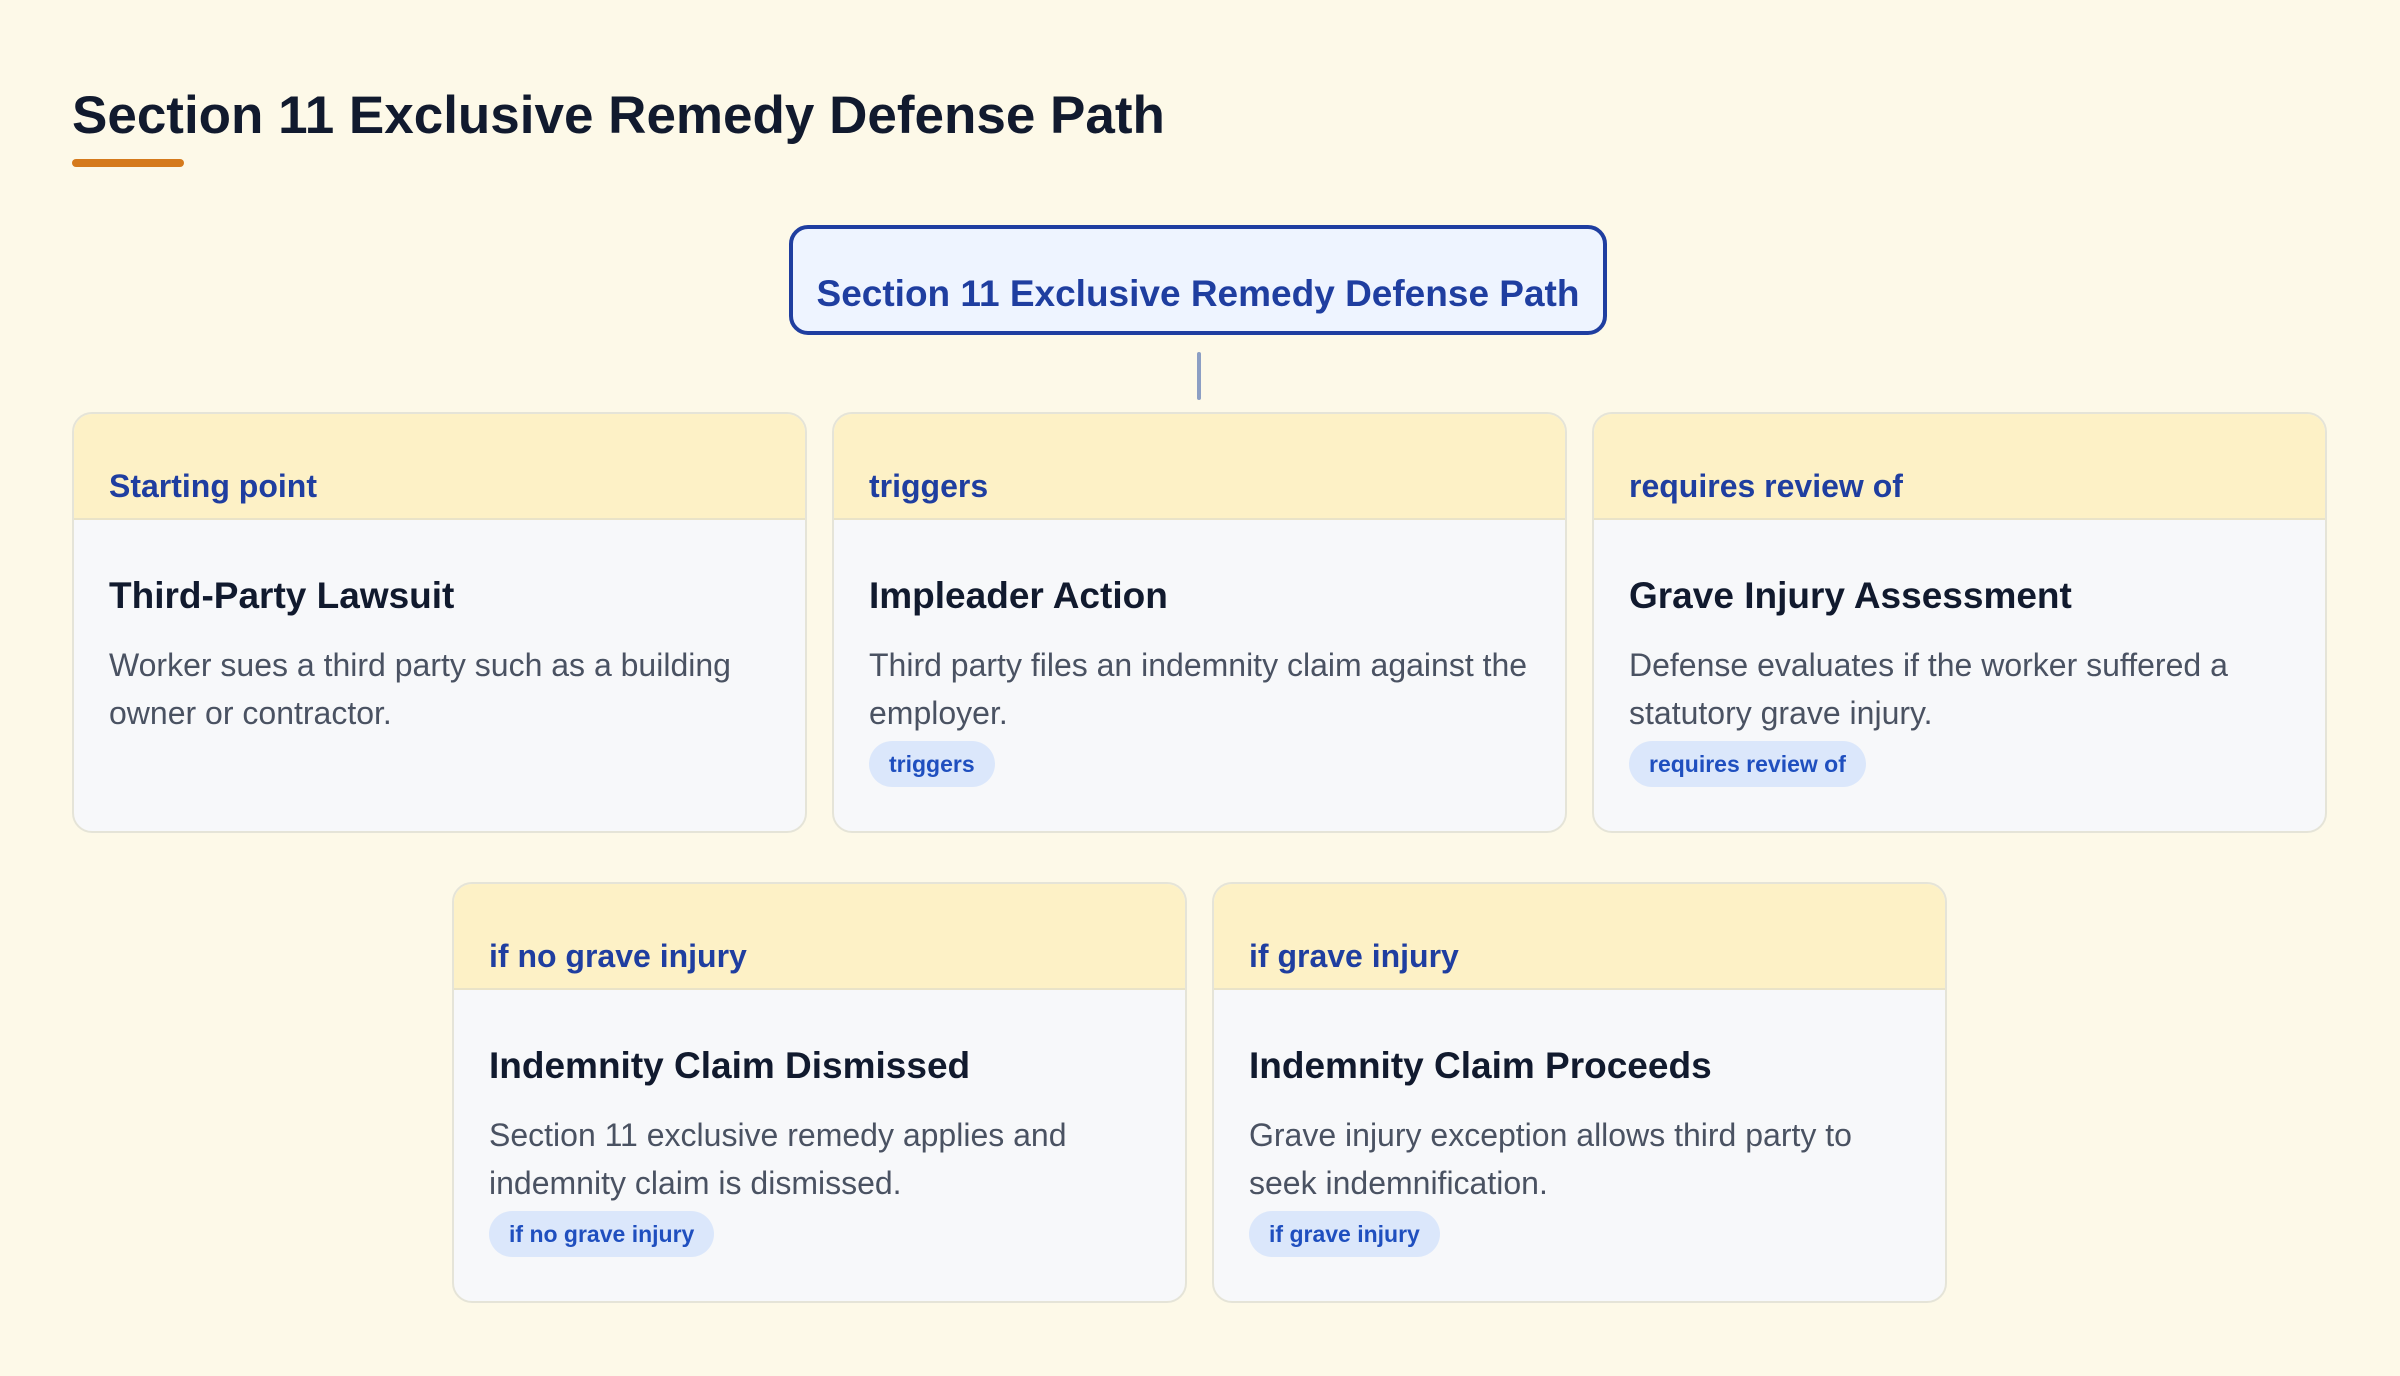 The height and width of the screenshot is (1376, 2400). Describe the element at coordinates (1579, 937) in the screenshot. I see `node-card-header: if grave injury` at that location.